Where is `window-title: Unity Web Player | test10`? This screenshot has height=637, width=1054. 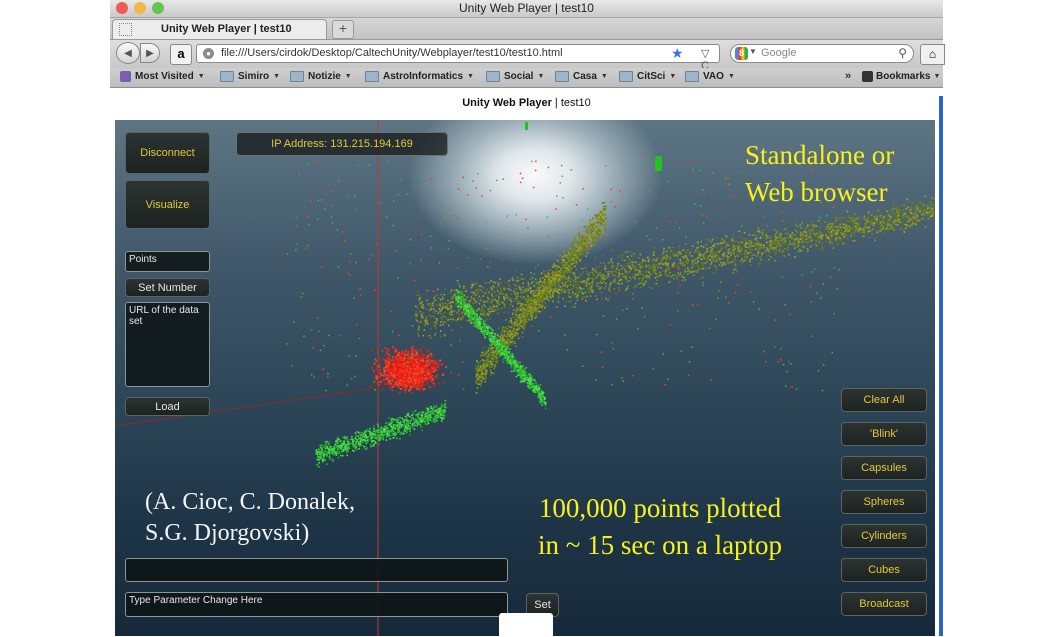
window-title: Unity Web Player | test10 is located at coordinates (526, 8).